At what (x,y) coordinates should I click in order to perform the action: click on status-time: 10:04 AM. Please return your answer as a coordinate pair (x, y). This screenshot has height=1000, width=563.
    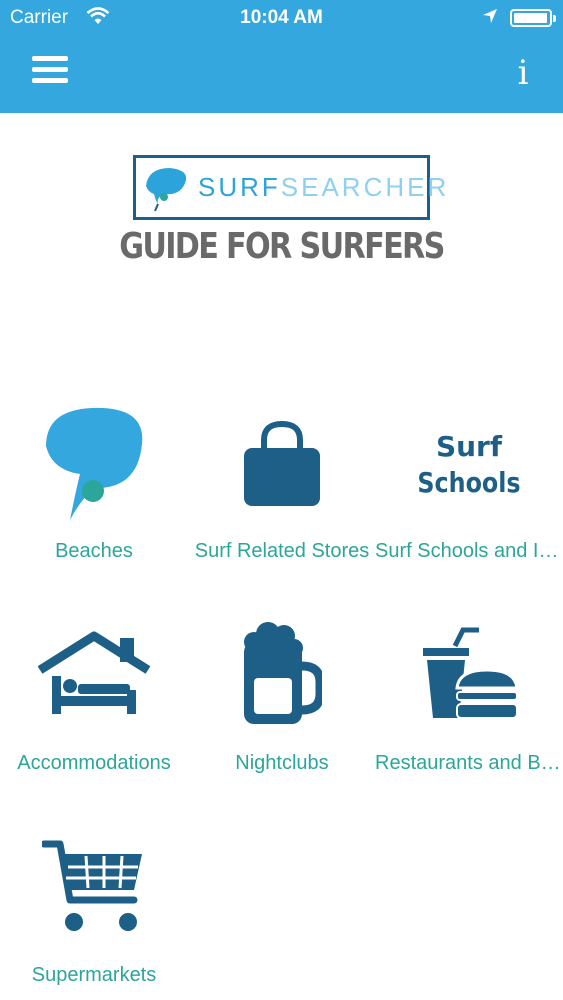
    Looking at the image, I should click on (281, 17).